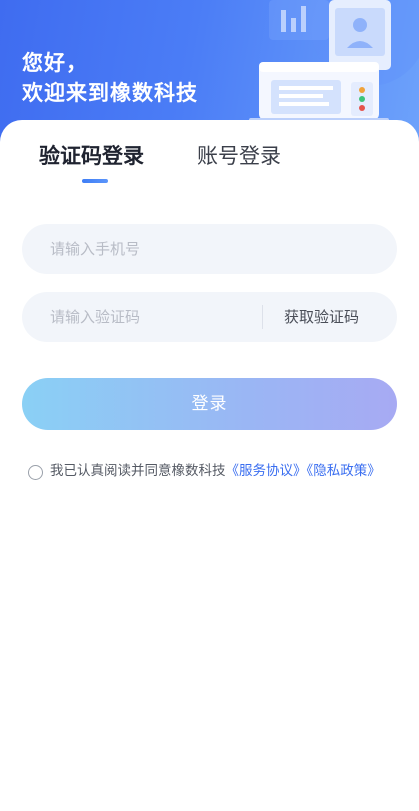  Describe the element at coordinates (110, 93) in the screenshot. I see `greeting-line-2: 欢迎来到橡数科技` at that location.